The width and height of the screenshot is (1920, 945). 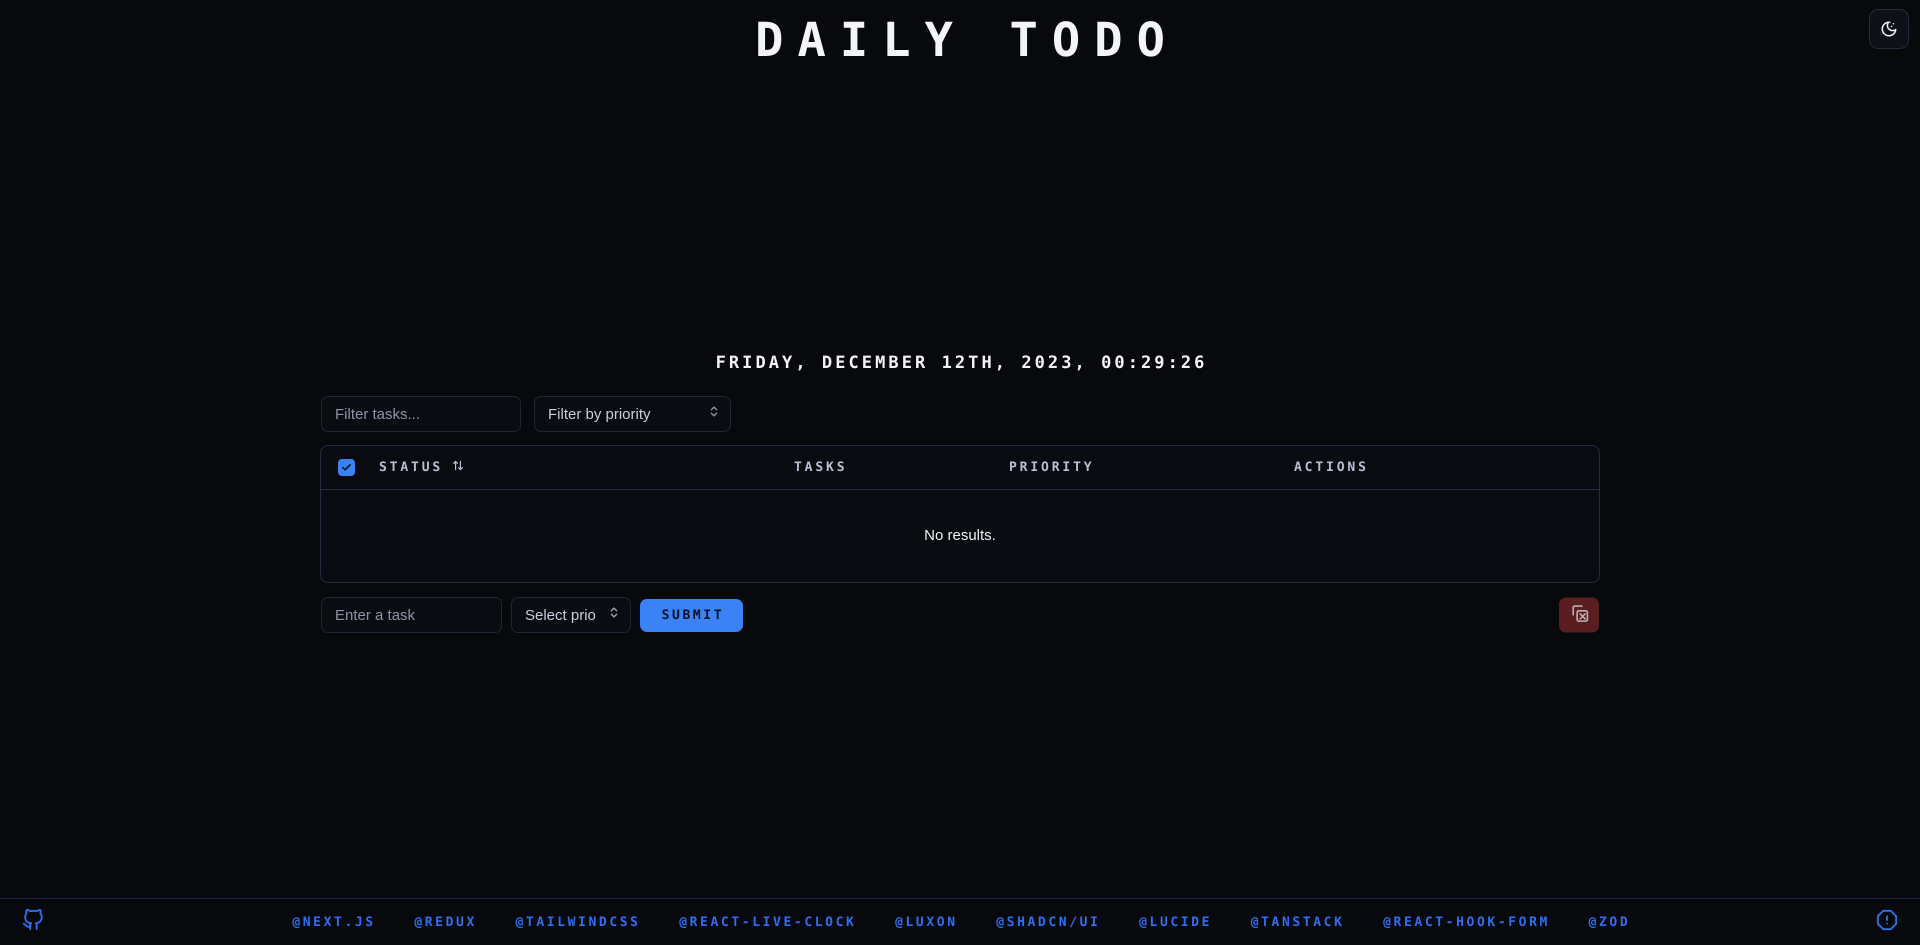 I want to click on github-icon, so click(x=33, y=922).